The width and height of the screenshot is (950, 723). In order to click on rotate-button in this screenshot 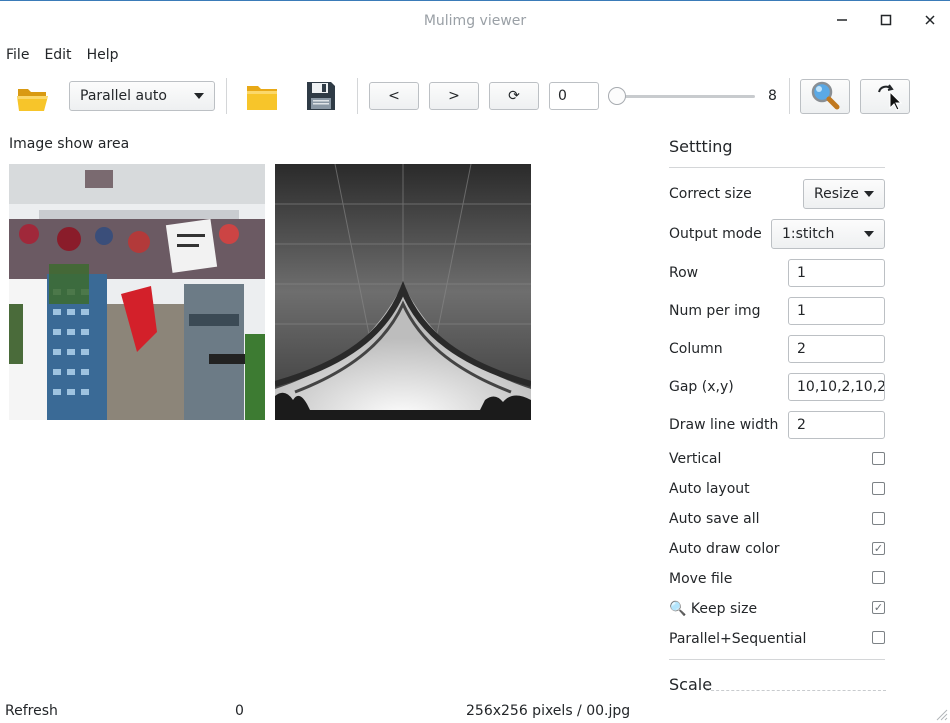, I will do `click(885, 96)`.